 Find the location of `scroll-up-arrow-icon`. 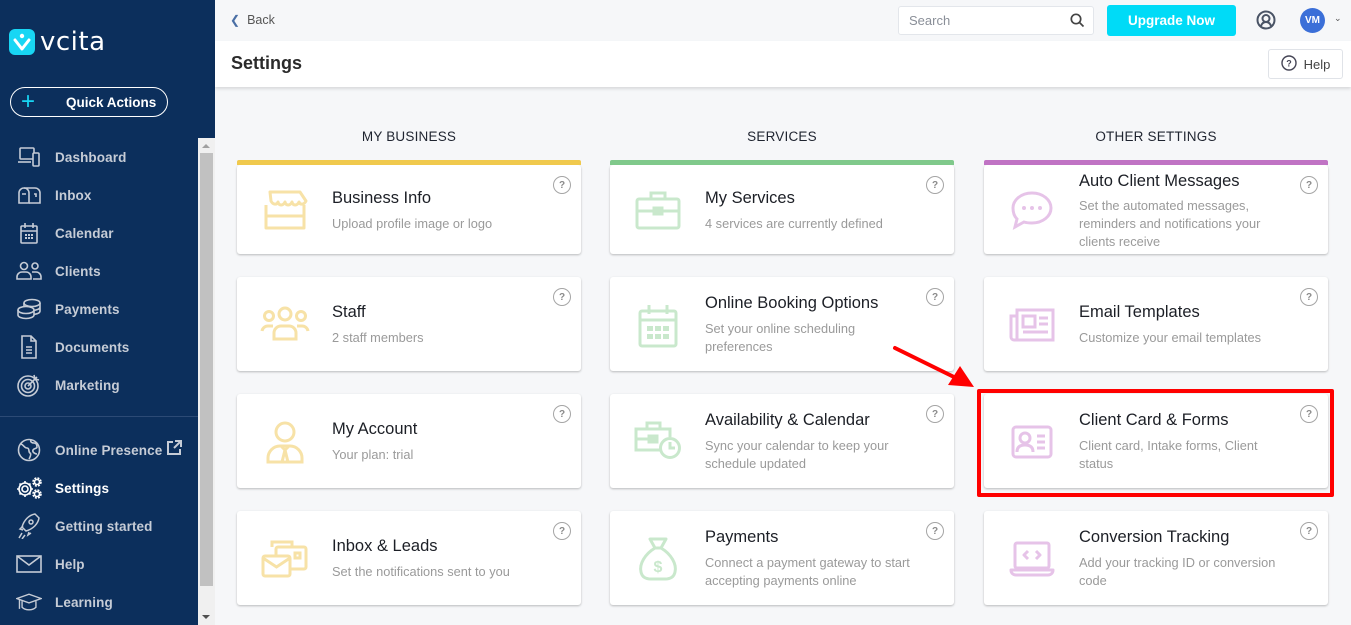

scroll-up-arrow-icon is located at coordinates (206, 146).